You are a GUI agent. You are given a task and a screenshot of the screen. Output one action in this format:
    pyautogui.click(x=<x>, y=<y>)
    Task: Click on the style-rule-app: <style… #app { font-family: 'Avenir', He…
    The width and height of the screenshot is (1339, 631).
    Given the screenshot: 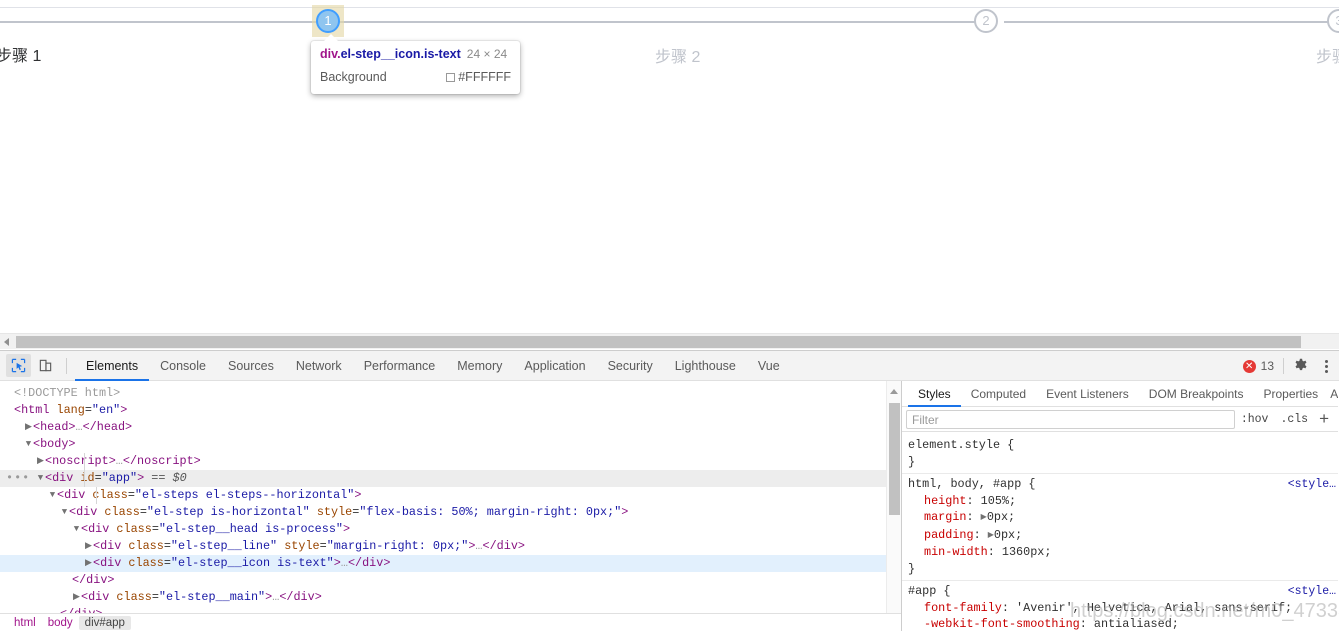 What is the action you would take?
    pyautogui.click(x=1120, y=606)
    